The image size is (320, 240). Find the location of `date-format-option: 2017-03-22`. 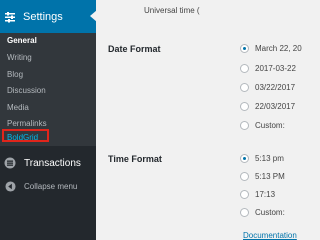

date-format-option: 2017-03-22 is located at coordinates (268, 68).